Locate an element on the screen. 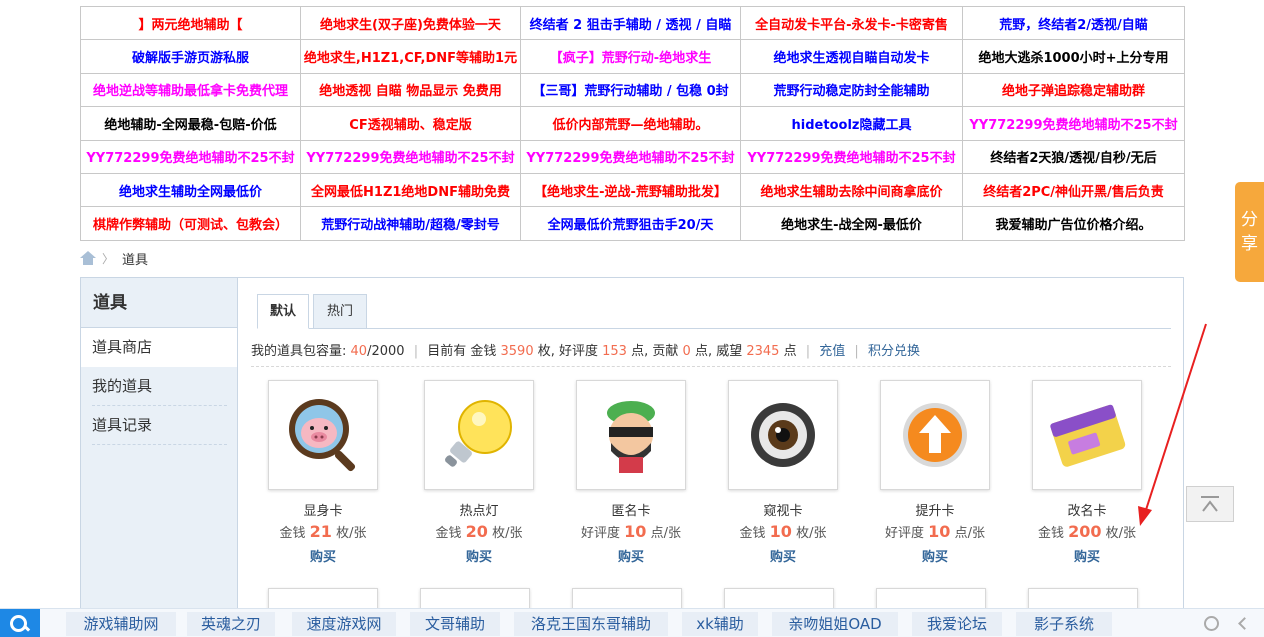  bottom-link: 我爱论坛 is located at coordinates (957, 624).